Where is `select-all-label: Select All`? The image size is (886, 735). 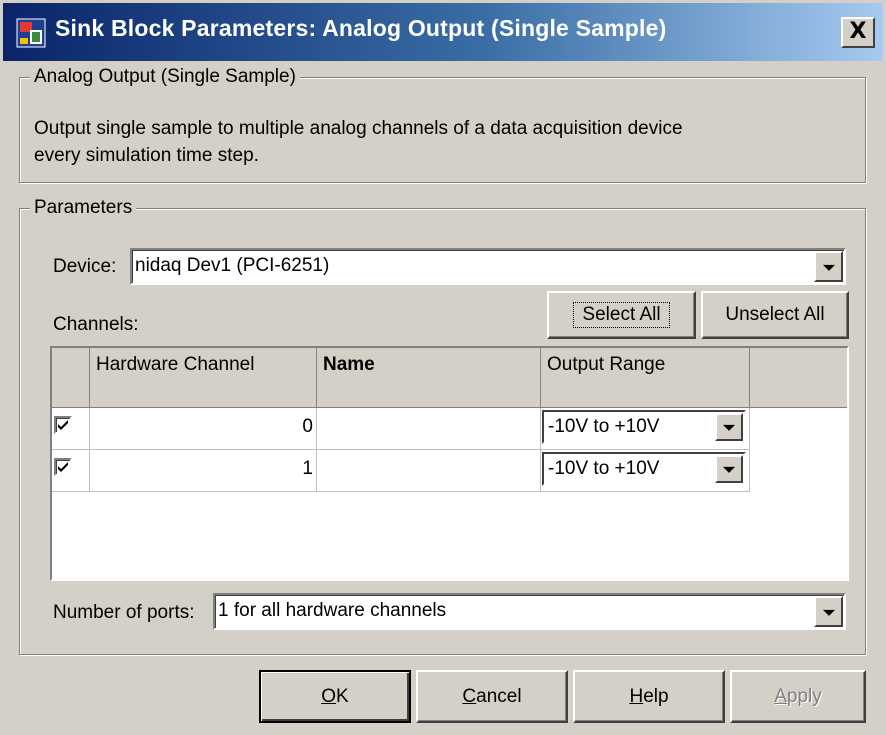 select-all-label: Select All is located at coordinates (621, 315).